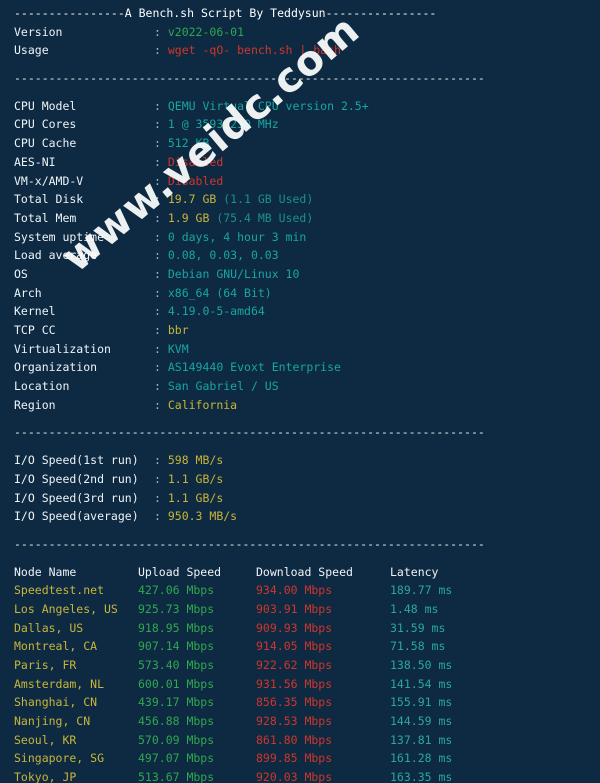  I want to click on banner-dashes-left: ----------------, so click(69, 13).